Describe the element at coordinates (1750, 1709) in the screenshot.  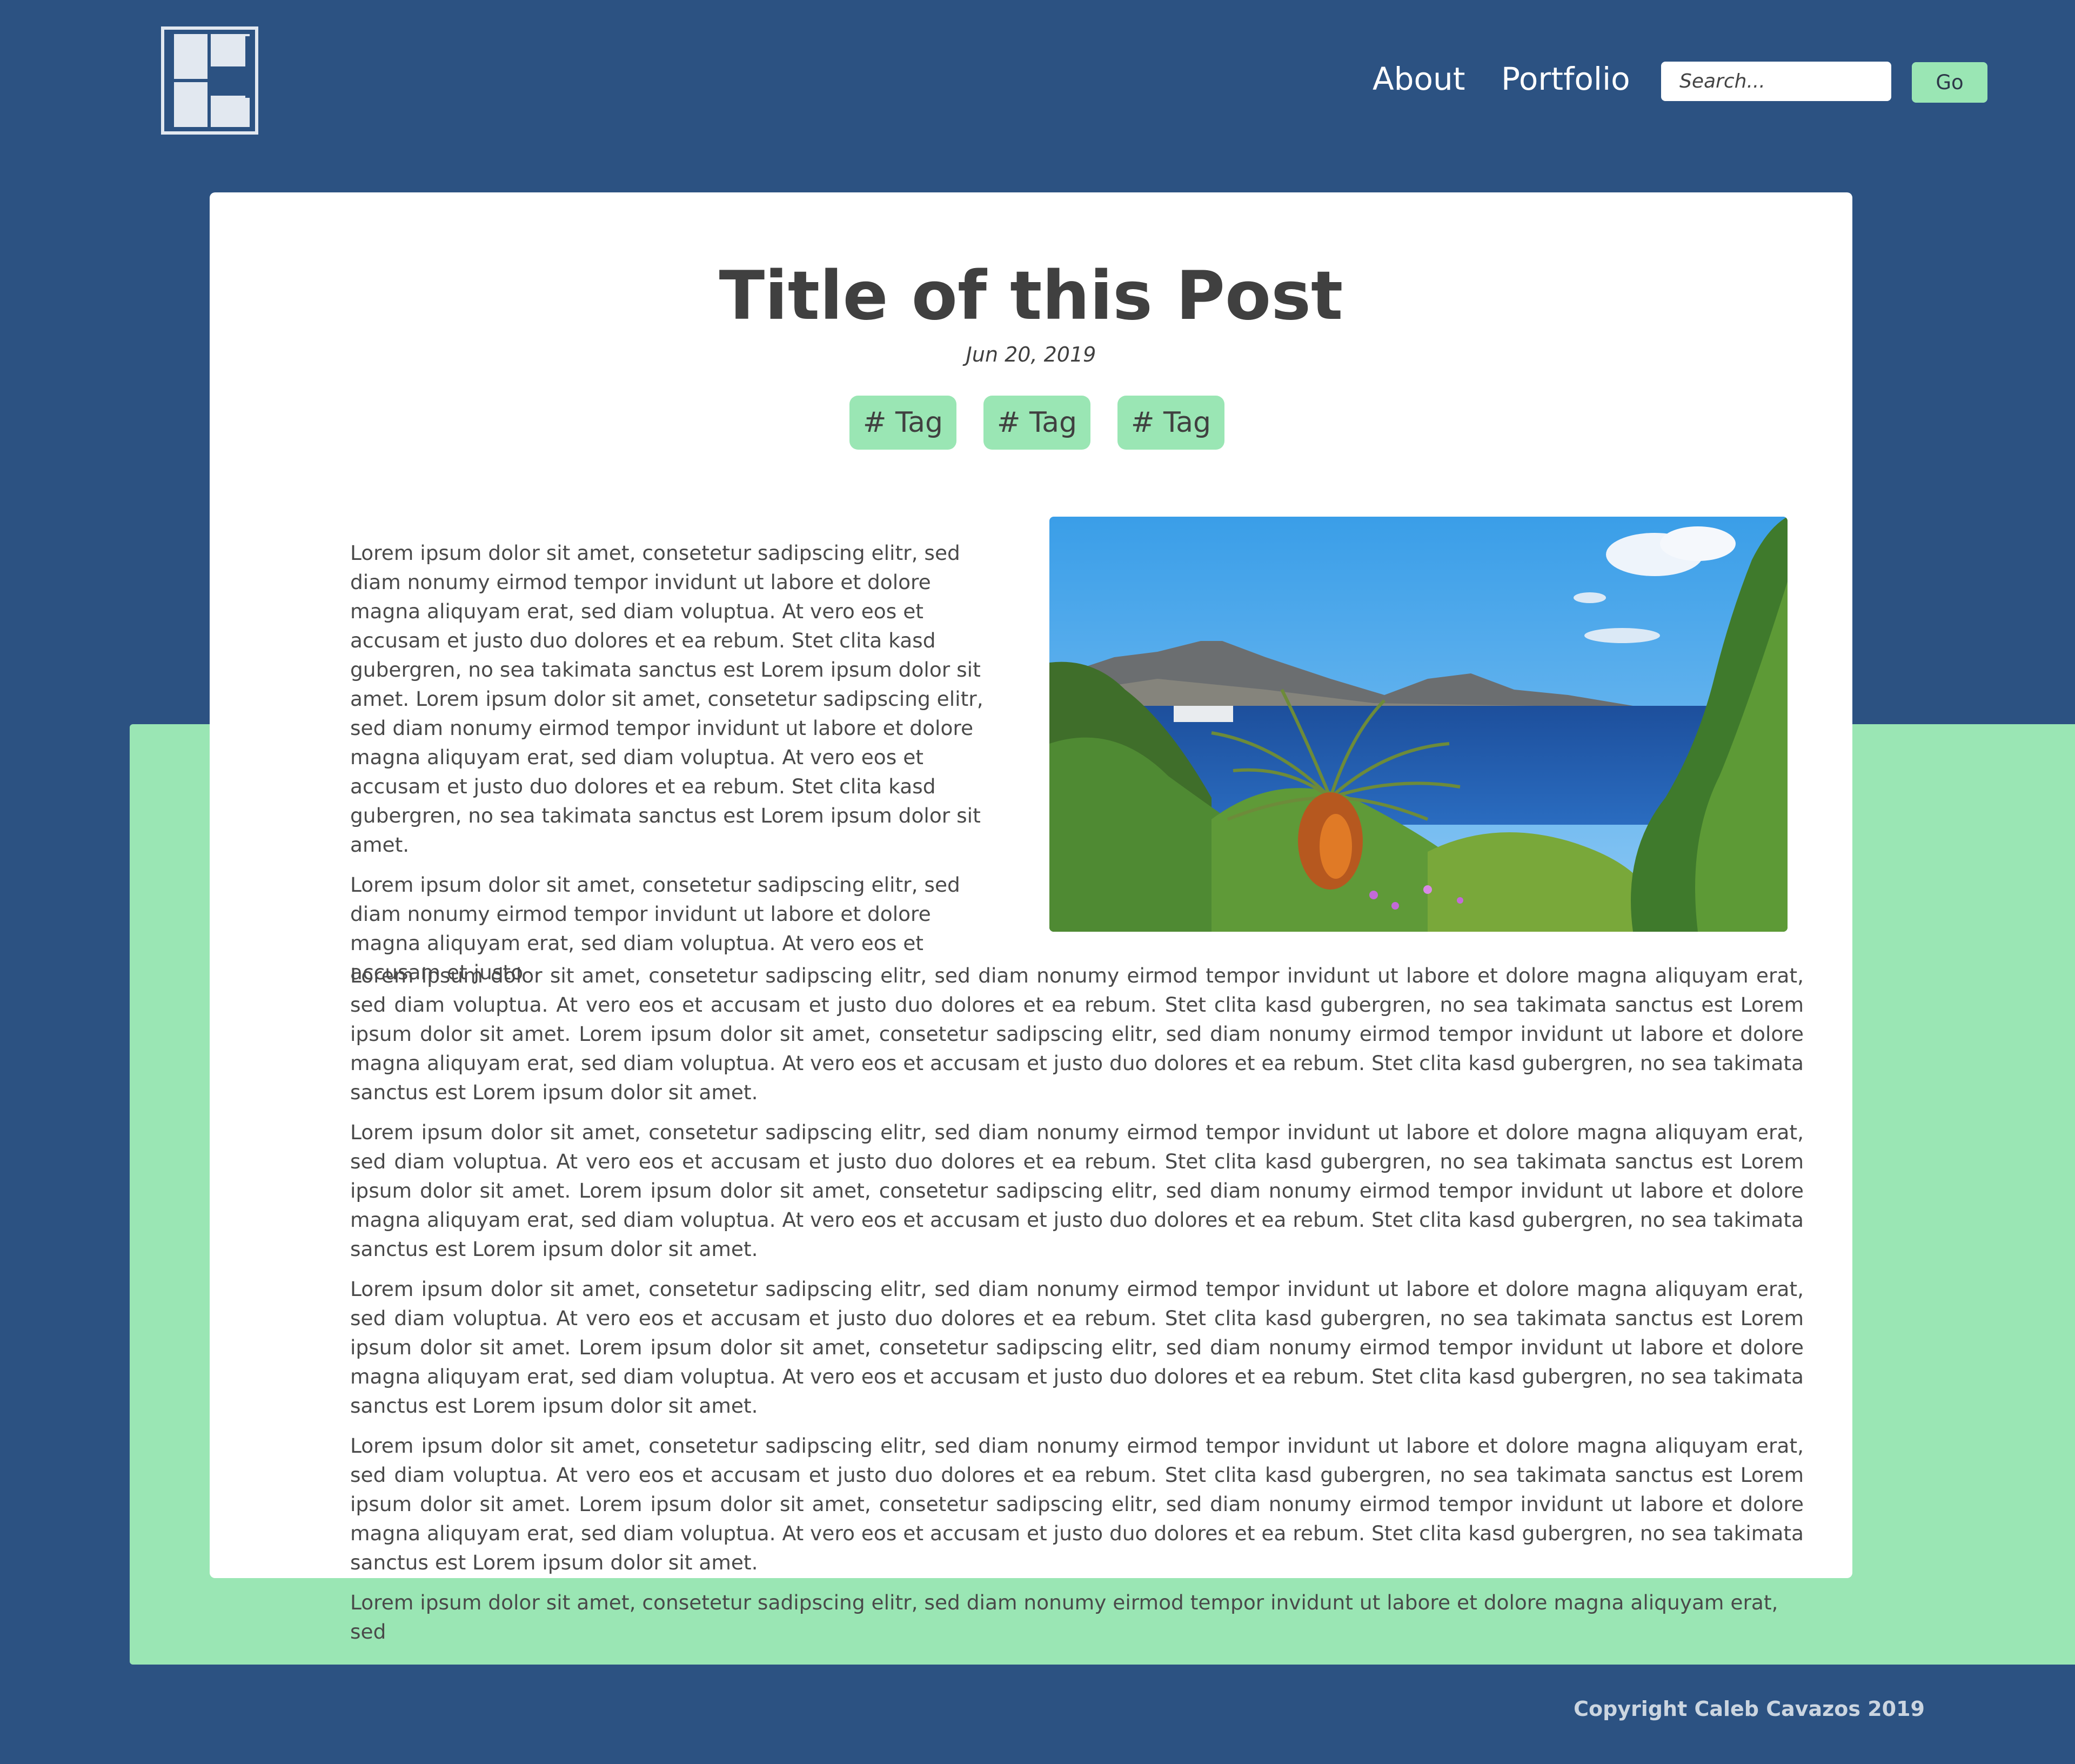
I see `footer-copyright: Copyright Caleb Cavazos 2019` at that location.